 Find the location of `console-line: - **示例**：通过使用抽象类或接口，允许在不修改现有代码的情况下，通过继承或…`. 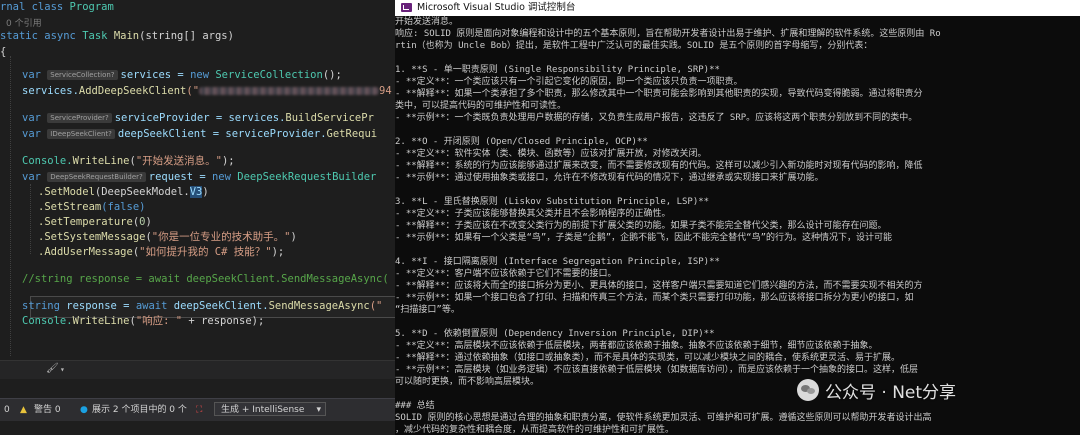

console-line: - **示例**：通过使用抽象类或接口，允许在不修改现有代码的情况下，通过继承或… is located at coordinates (609, 178).